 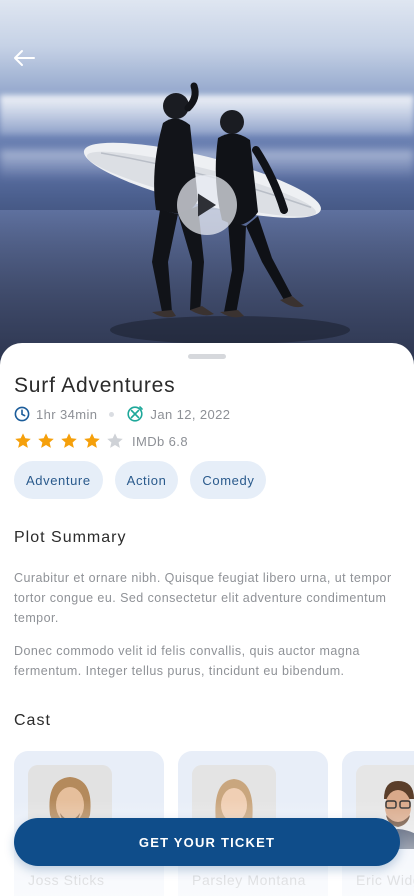 I want to click on genre-chips: Adventure Action Comedy, so click(x=140, y=480).